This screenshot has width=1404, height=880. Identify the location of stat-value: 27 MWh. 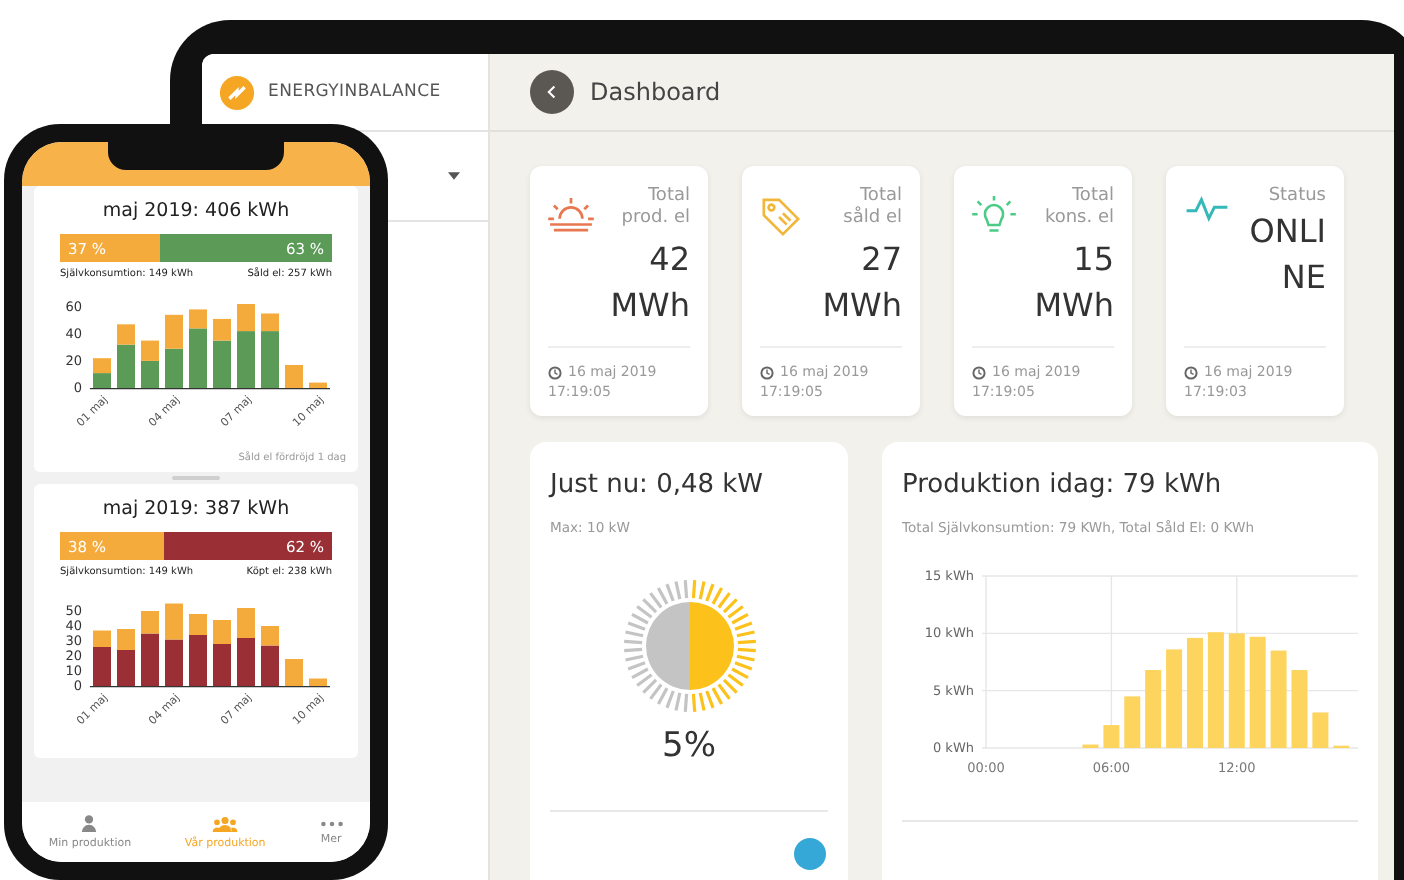
(861, 282).